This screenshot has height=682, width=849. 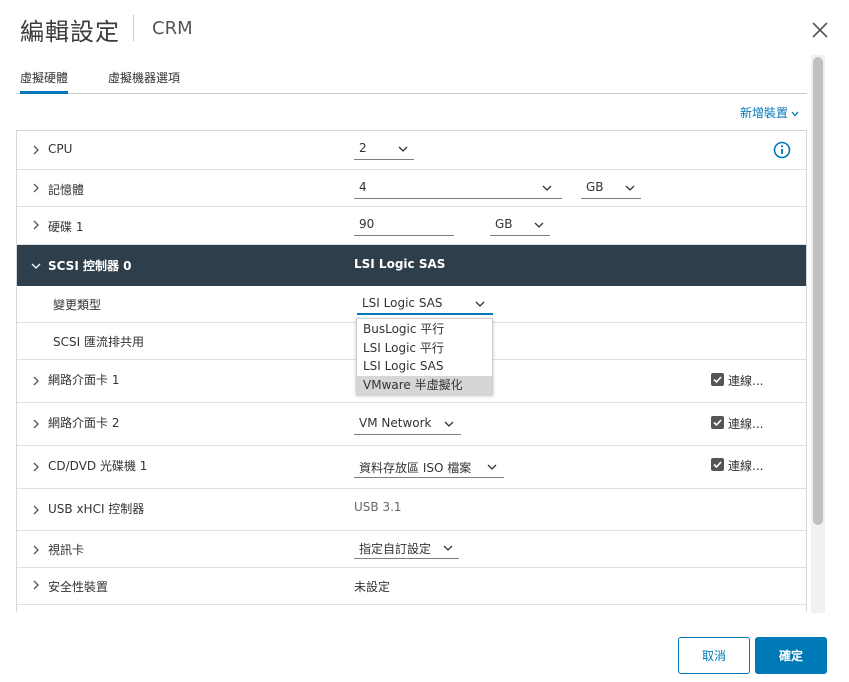 I want to click on cpu-select: 2, so click(x=384, y=149).